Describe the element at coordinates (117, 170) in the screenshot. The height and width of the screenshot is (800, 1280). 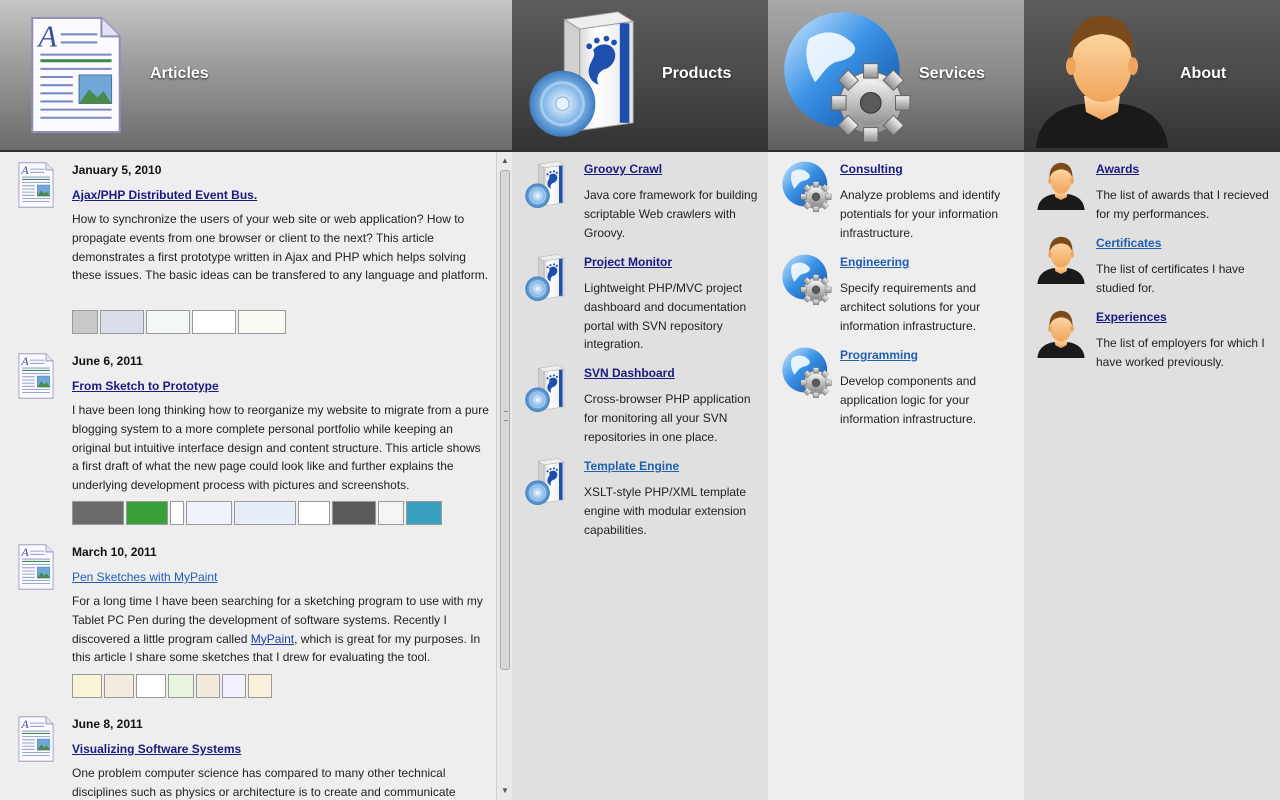
I see `article-date: January 5, 2010` at that location.